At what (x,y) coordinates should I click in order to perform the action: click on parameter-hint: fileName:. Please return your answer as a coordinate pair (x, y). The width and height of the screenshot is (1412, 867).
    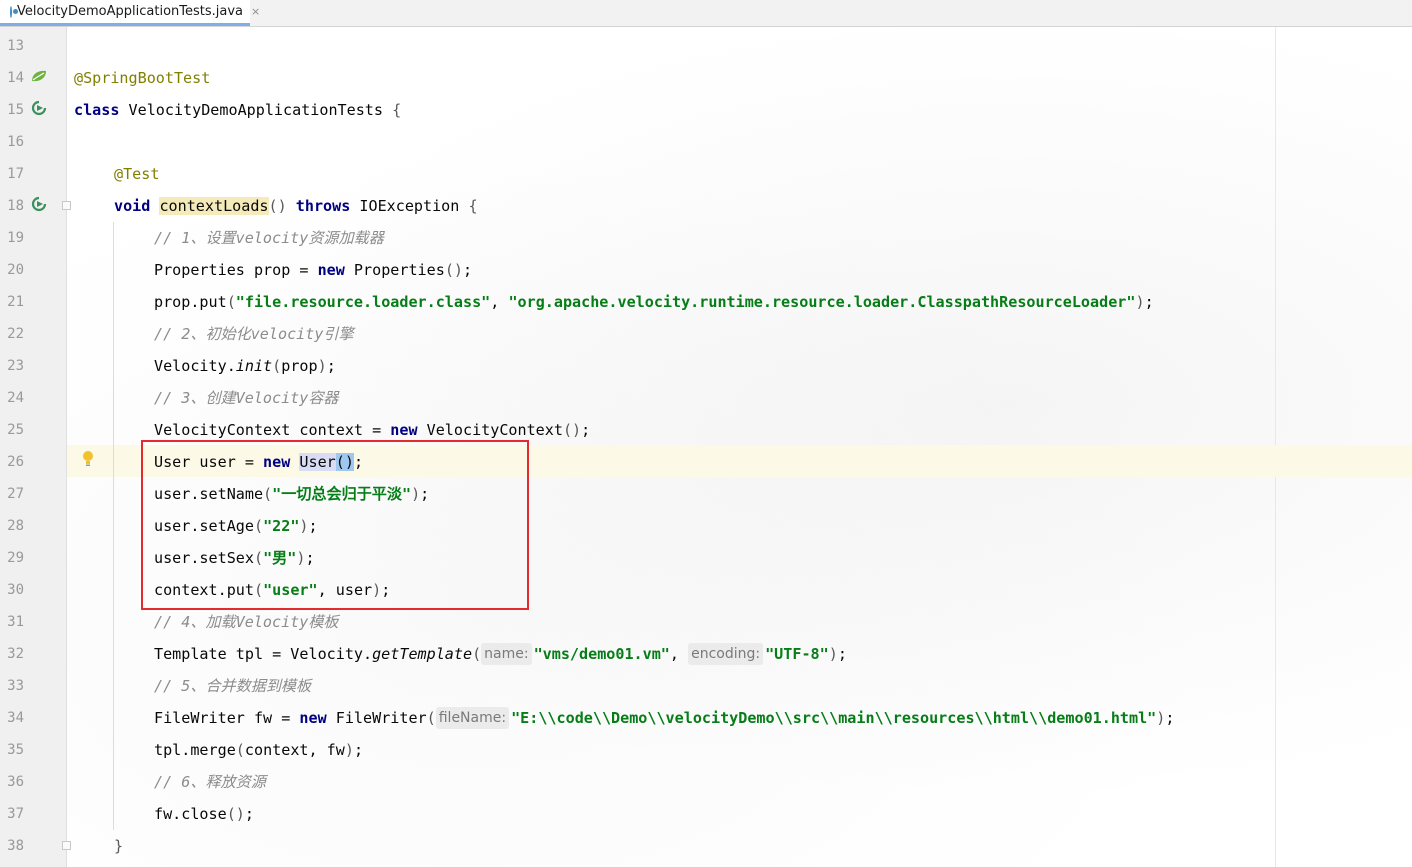
    Looking at the image, I should click on (472, 718).